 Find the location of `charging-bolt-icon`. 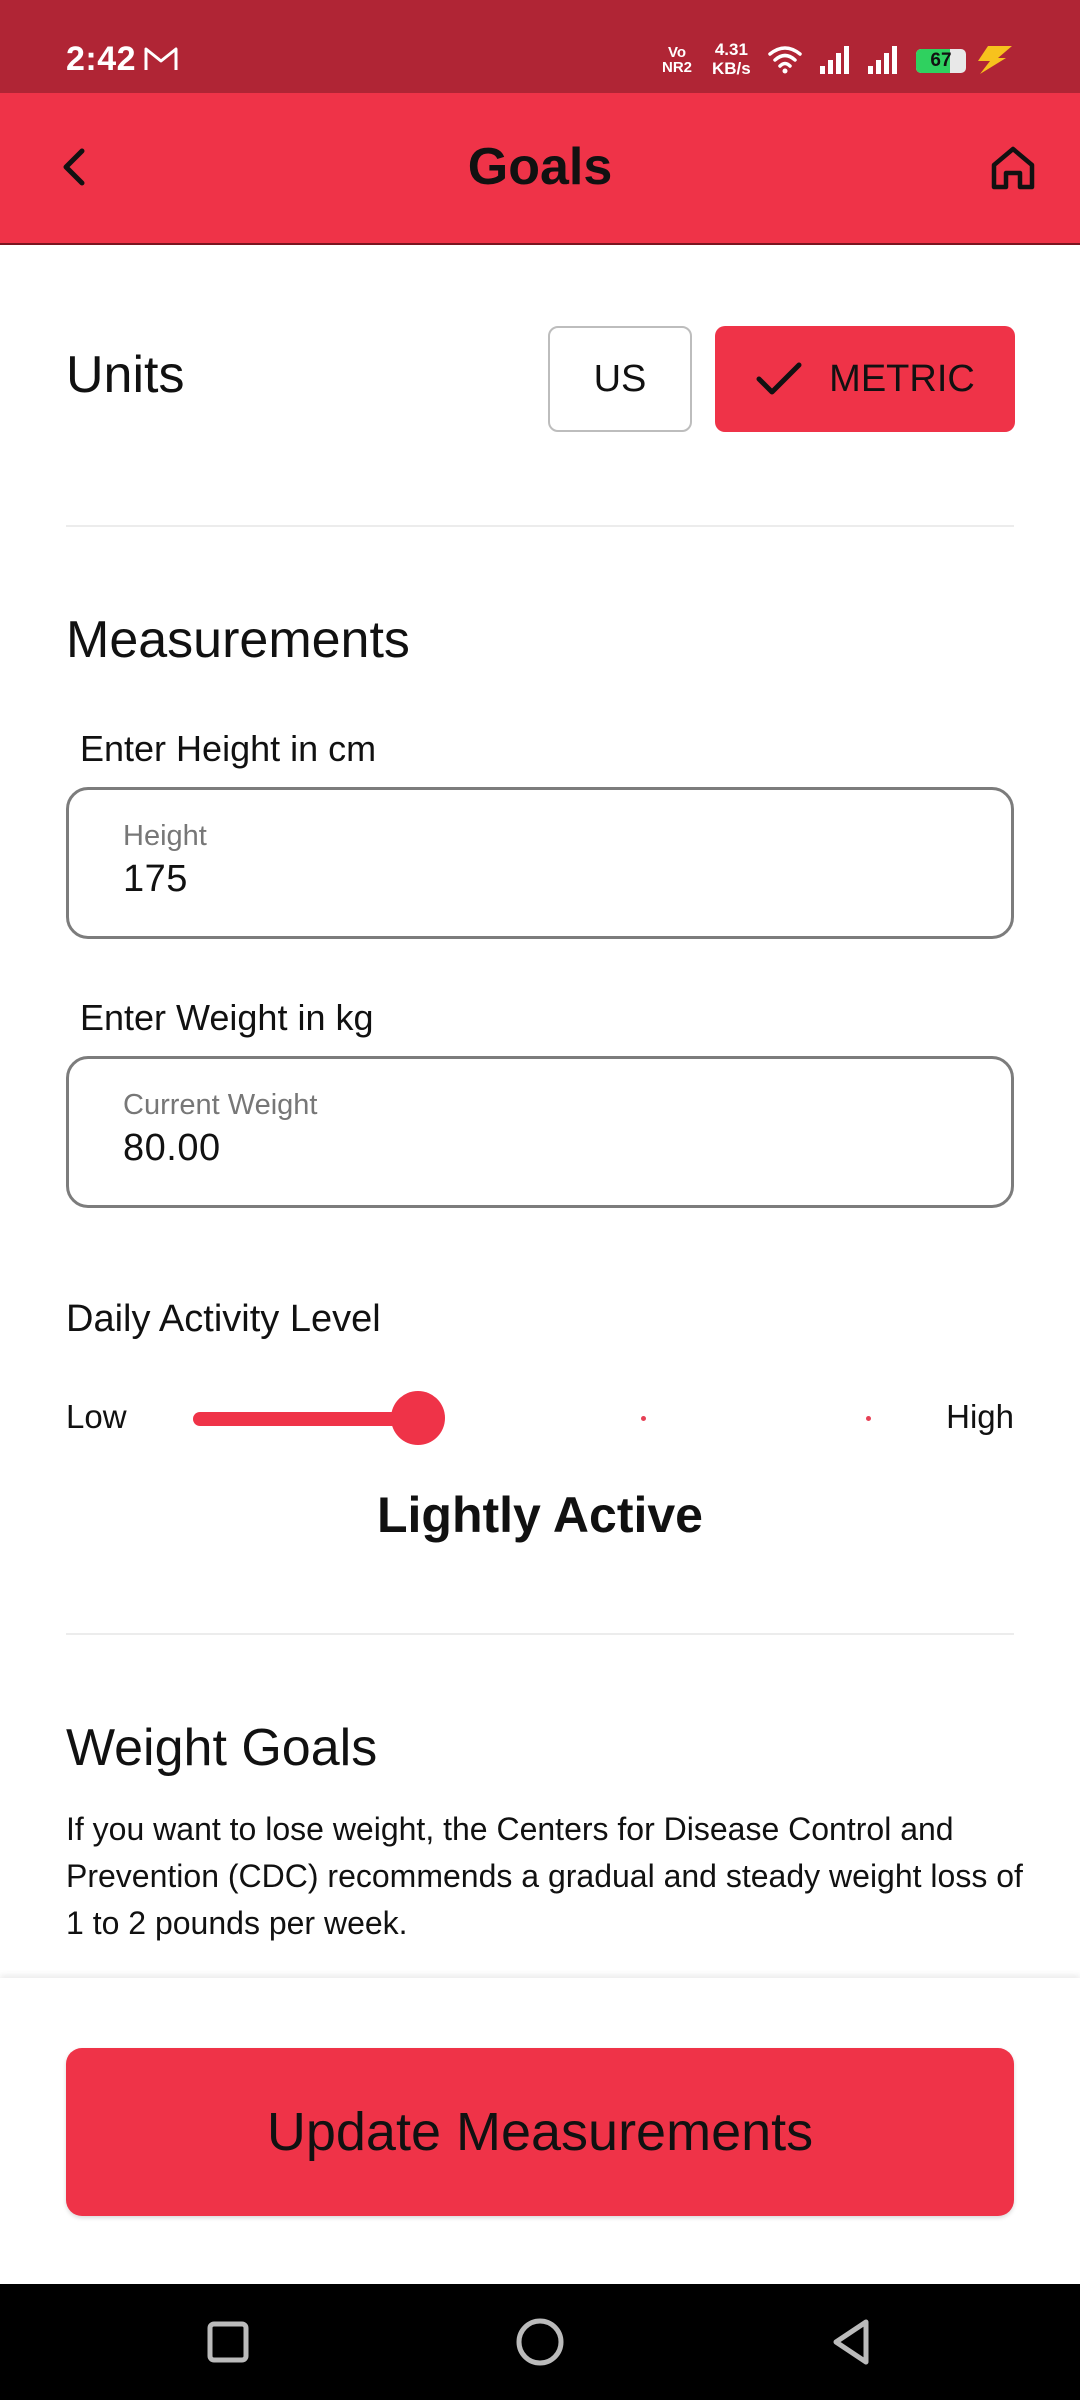

charging-bolt-icon is located at coordinates (995, 60).